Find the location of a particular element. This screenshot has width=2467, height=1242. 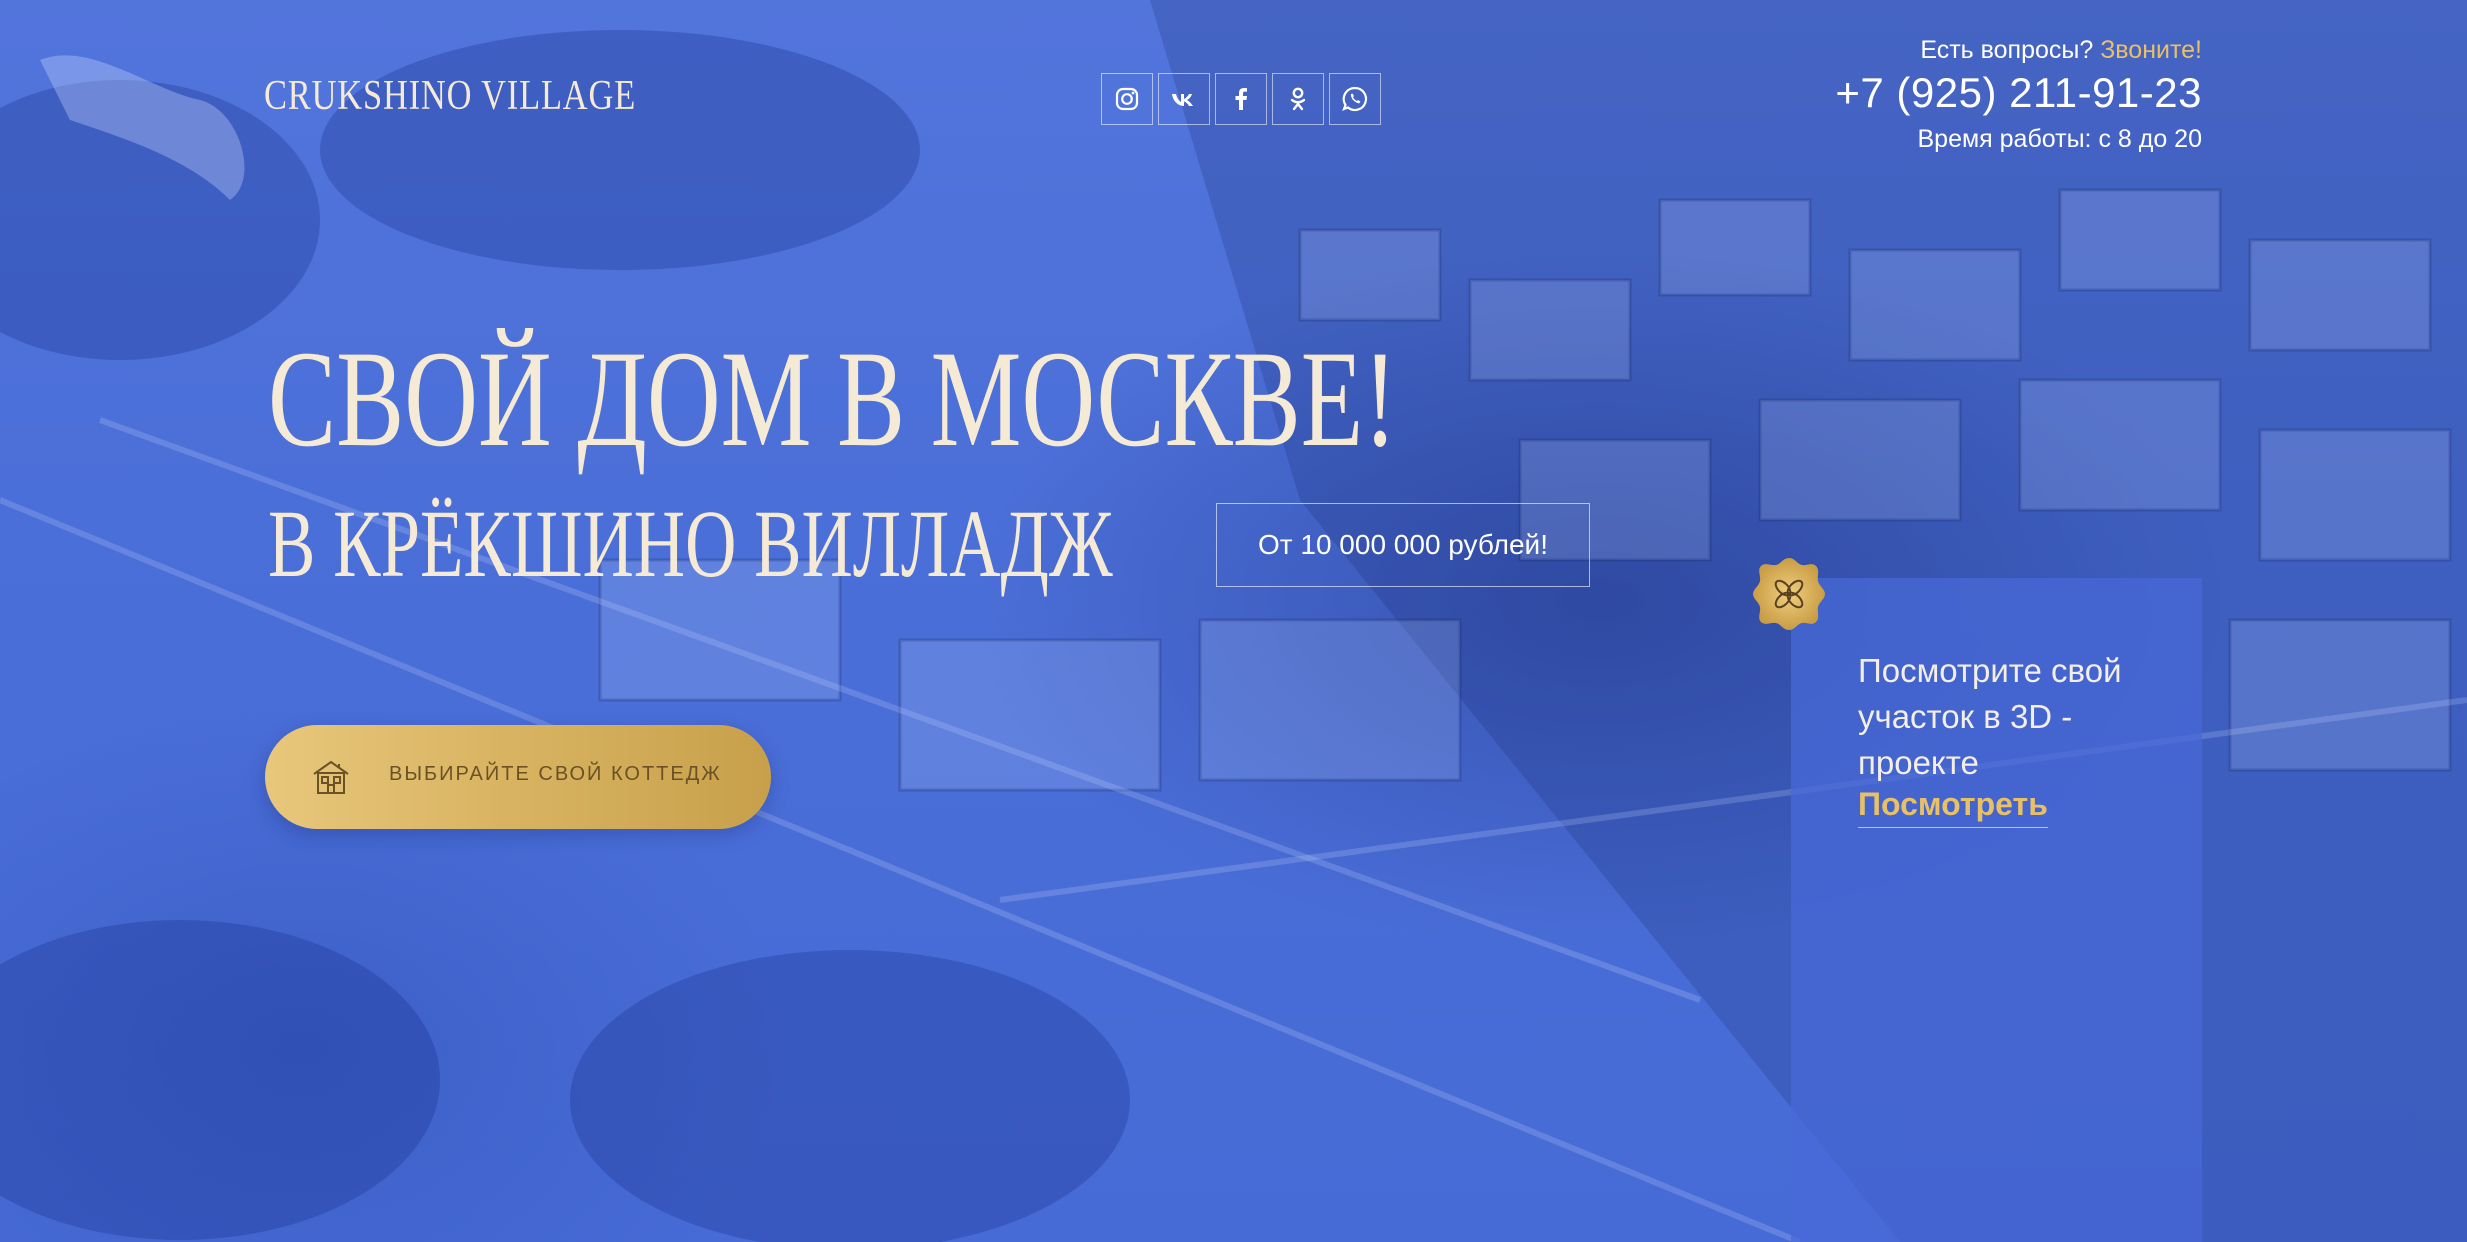

hero-title: СВОЙ ДОМ В МОСКВЕ! is located at coordinates (833, 398).